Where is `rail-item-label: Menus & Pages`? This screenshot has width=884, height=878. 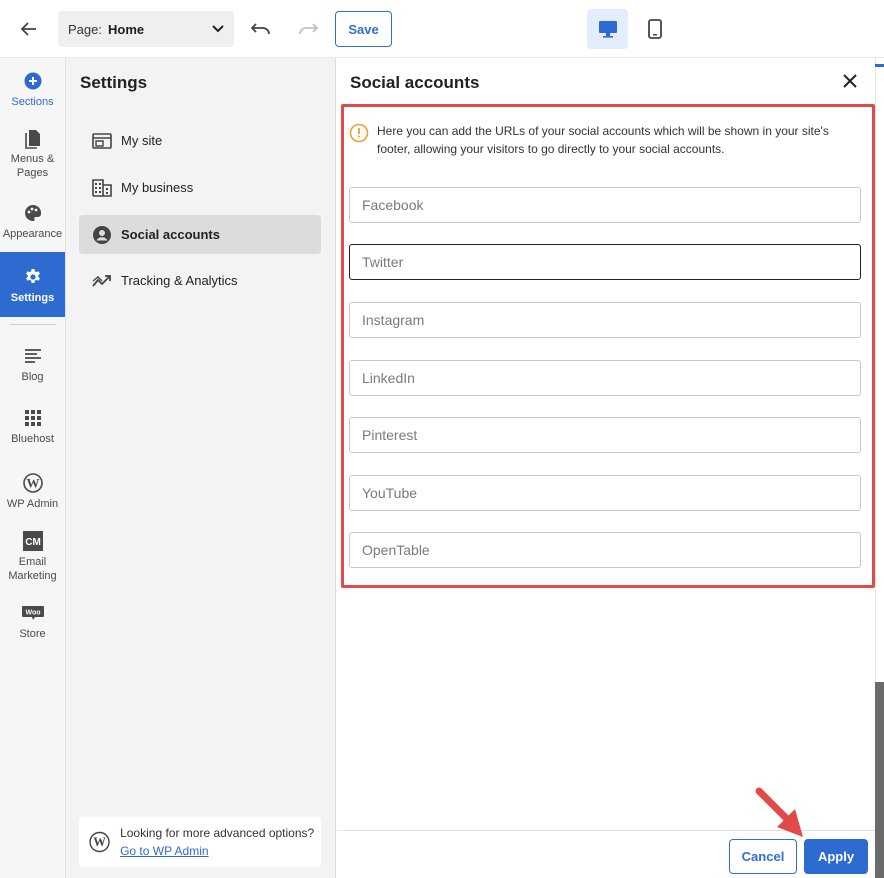
rail-item-label: Menus & Pages is located at coordinates (32, 166).